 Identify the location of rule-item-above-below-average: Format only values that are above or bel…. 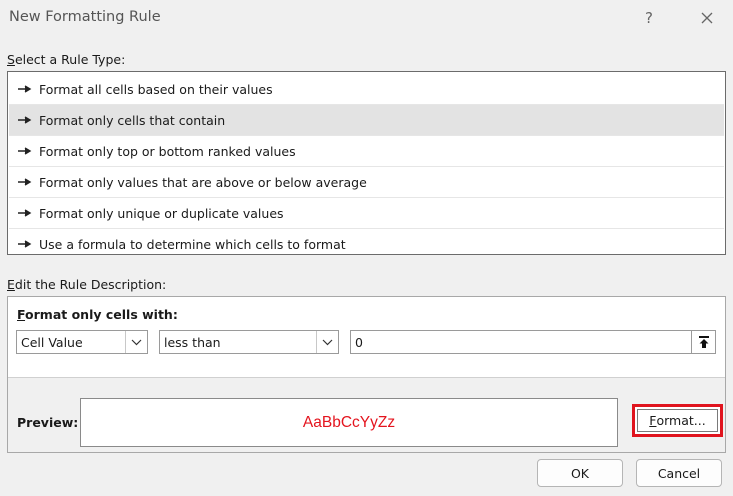
(366, 182).